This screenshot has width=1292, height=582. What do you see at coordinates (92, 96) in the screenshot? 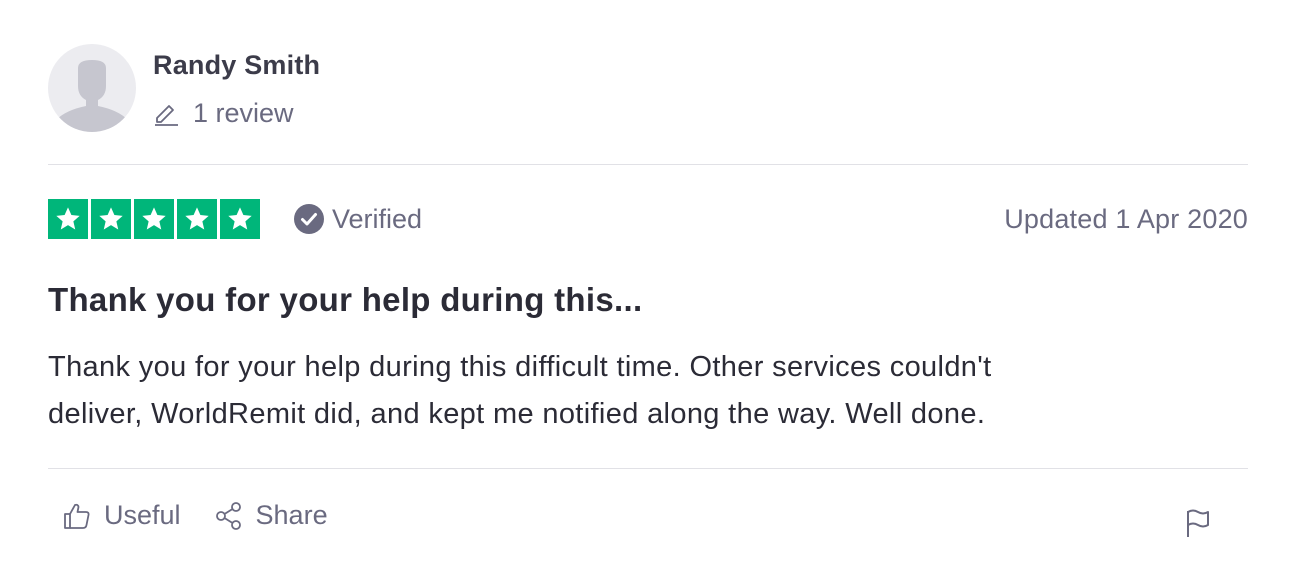
I see `person-silhouette-icon` at bounding box center [92, 96].